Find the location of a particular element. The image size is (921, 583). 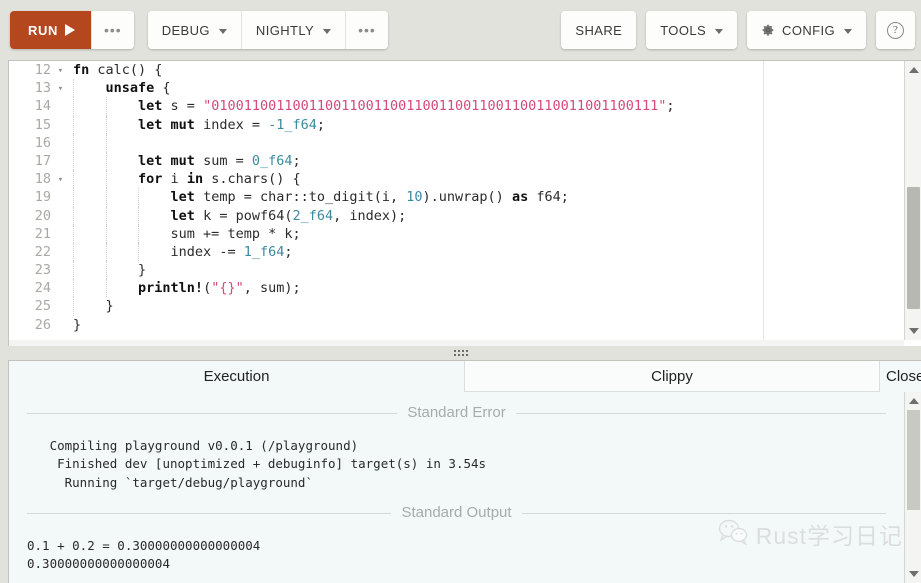

code-text: let mut sum = 0_f64; is located at coordinates (184, 161).